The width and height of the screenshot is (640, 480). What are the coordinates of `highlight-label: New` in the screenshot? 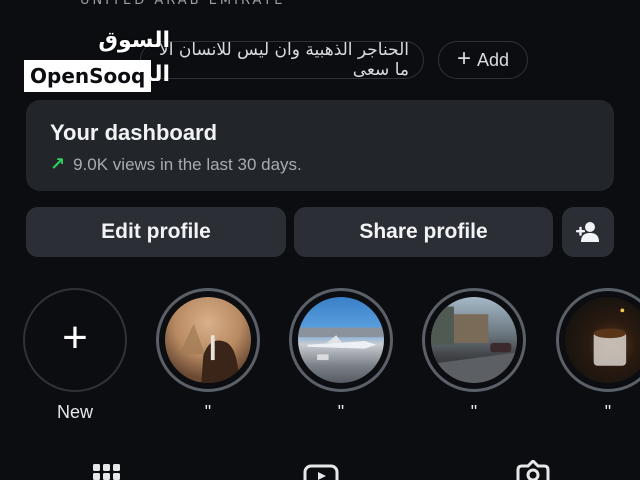 It's located at (74, 412).